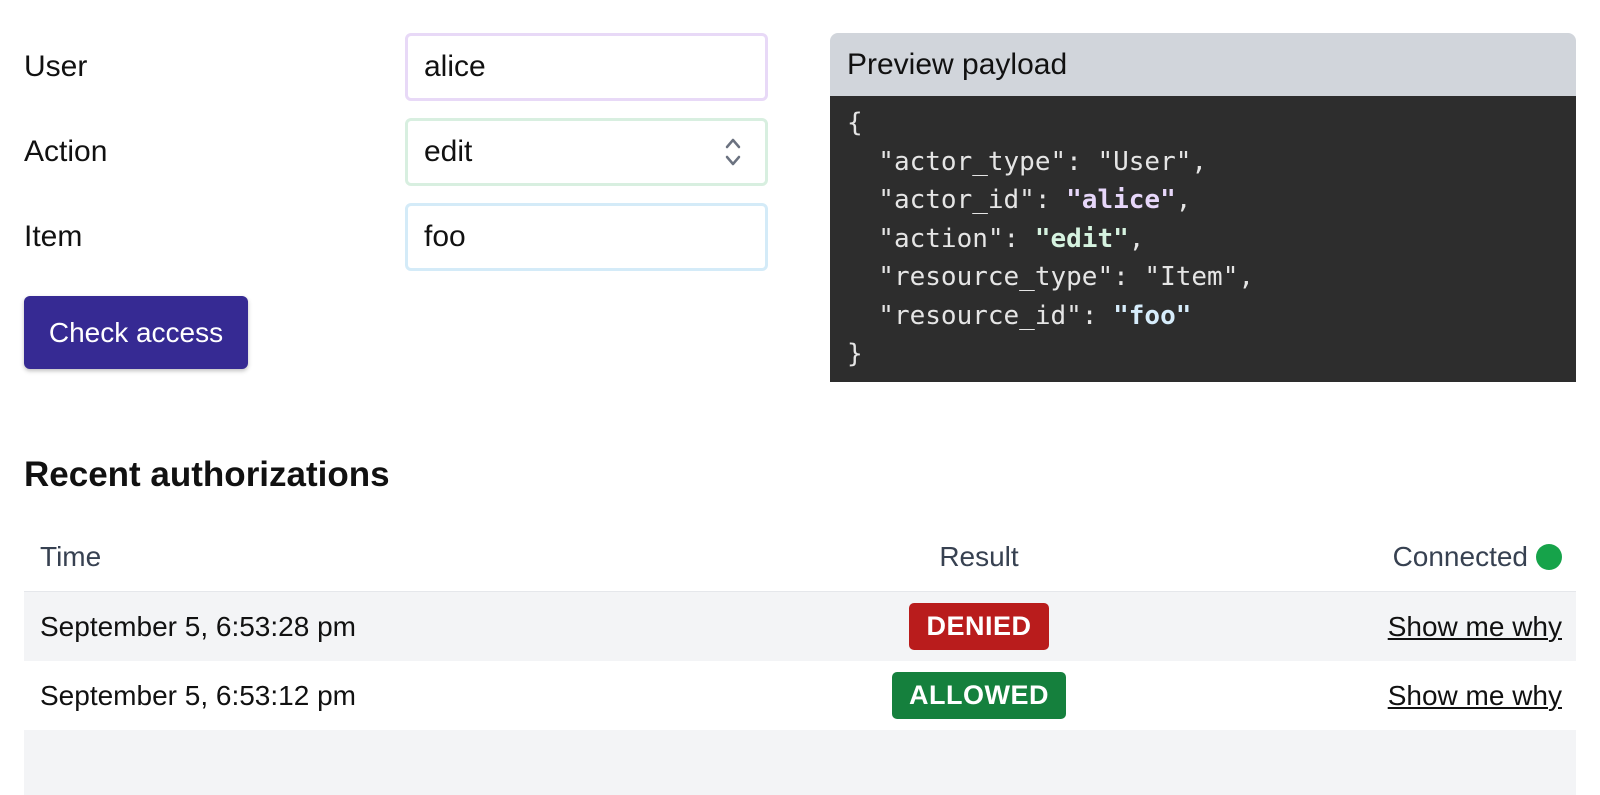 Image resolution: width=1600 pixels, height=795 pixels. Describe the element at coordinates (980, 315) in the screenshot. I see `code-key-resource-id: "resource_id":` at that location.